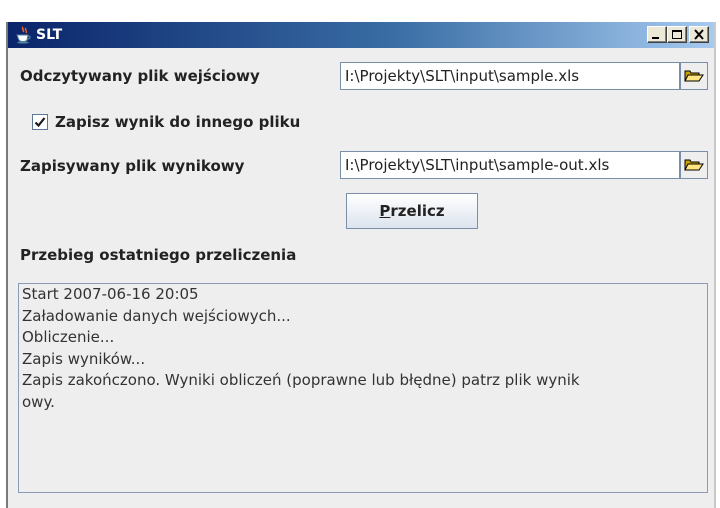  What do you see at coordinates (510, 165) in the screenshot?
I see `output-file-field` at bounding box center [510, 165].